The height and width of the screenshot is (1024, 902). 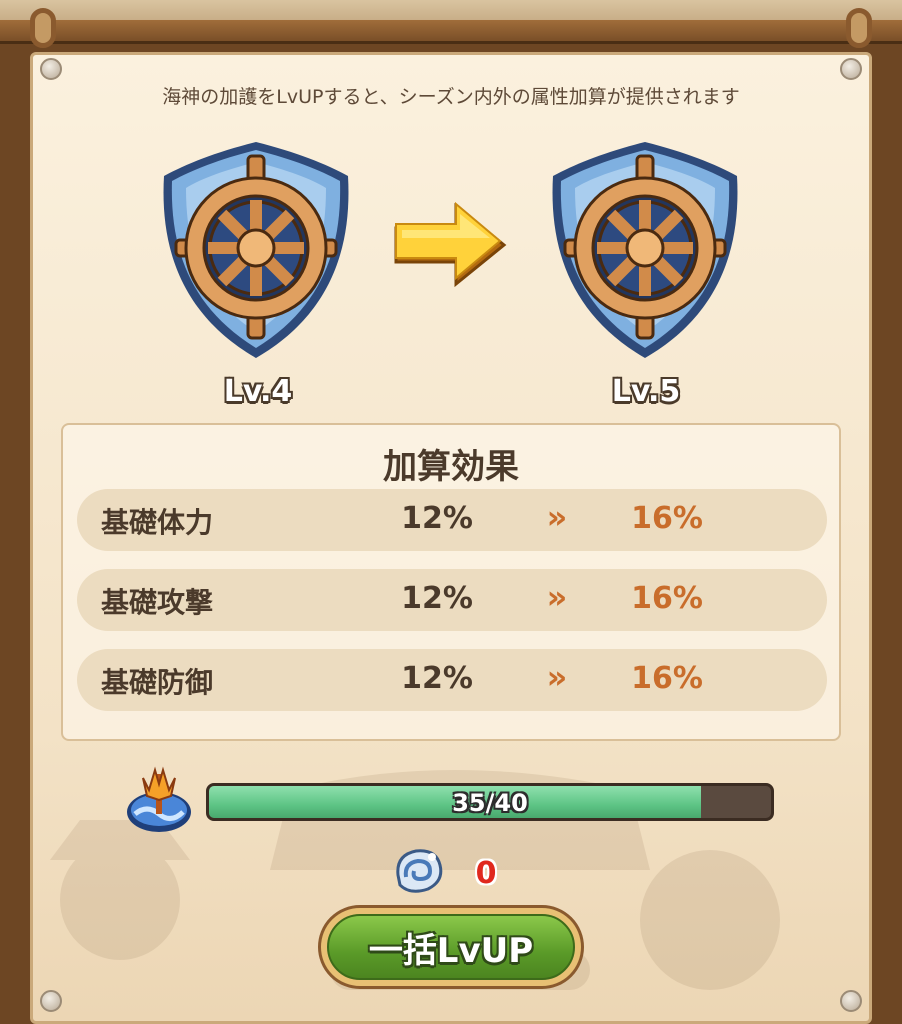 What do you see at coordinates (859, 28) in the screenshot?
I see `hook-right` at bounding box center [859, 28].